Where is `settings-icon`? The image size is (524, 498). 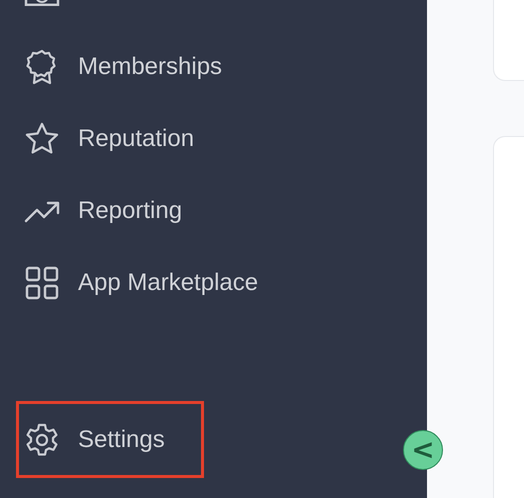 settings-icon is located at coordinates (42, 440).